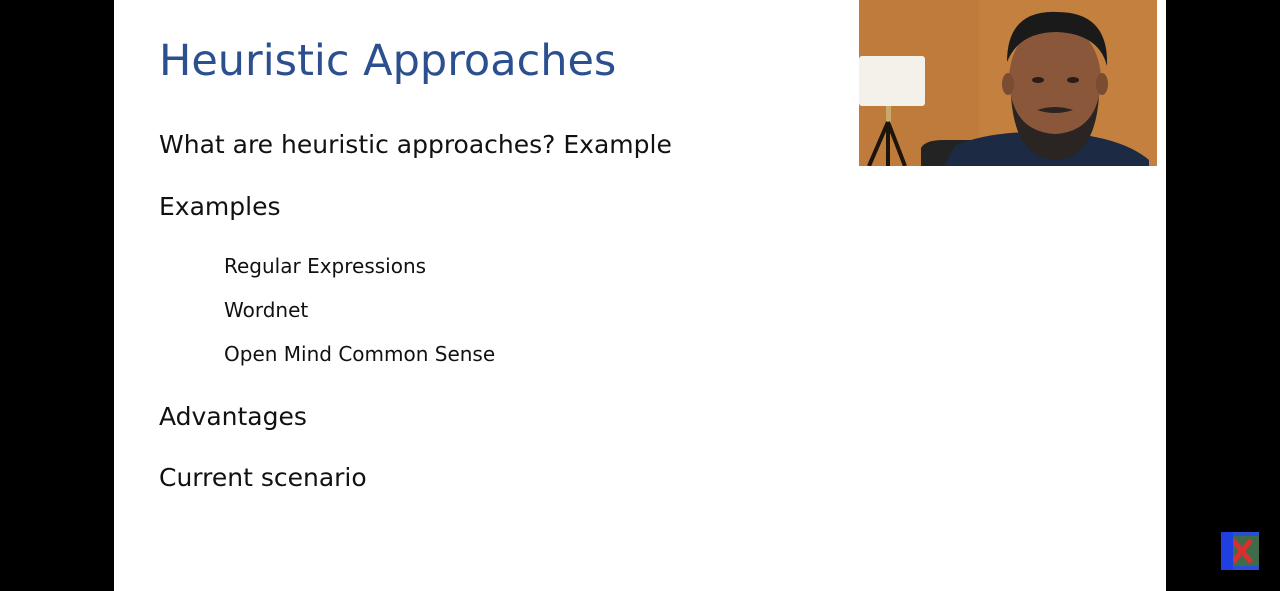 This screenshot has height=591, width=1280. I want to click on sub-bullet-wordnet: Wordnet, so click(266, 310).